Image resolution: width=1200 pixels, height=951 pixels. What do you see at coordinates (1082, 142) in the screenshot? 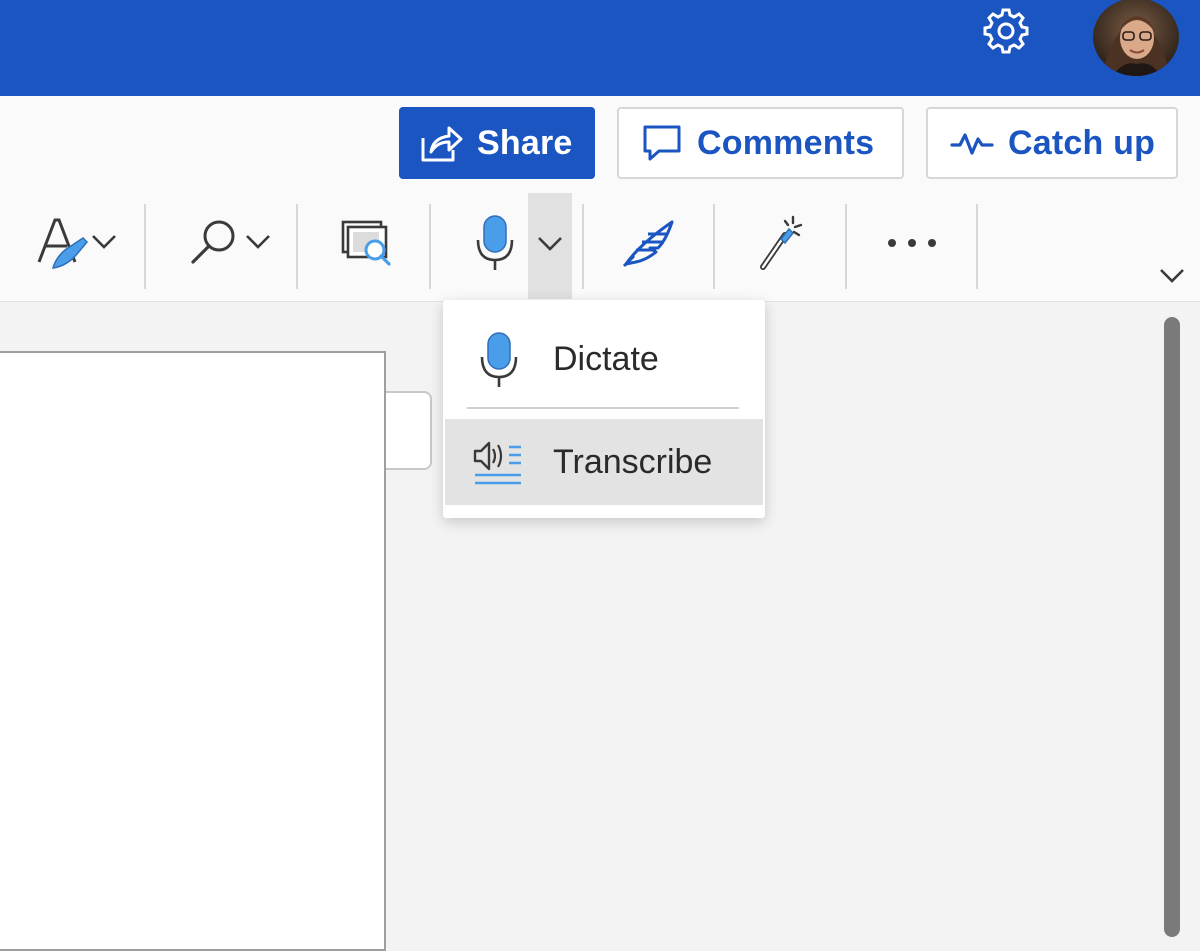
I see `catch-up-label: Catch up` at bounding box center [1082, 142].